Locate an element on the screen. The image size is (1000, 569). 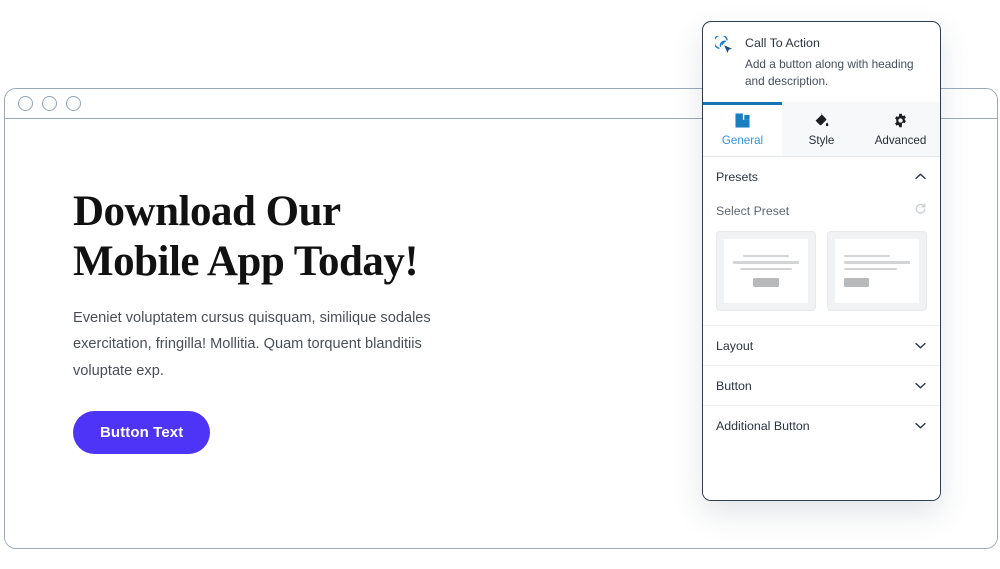
tab-advanced: Advanced is located at coordinates (900, 129).